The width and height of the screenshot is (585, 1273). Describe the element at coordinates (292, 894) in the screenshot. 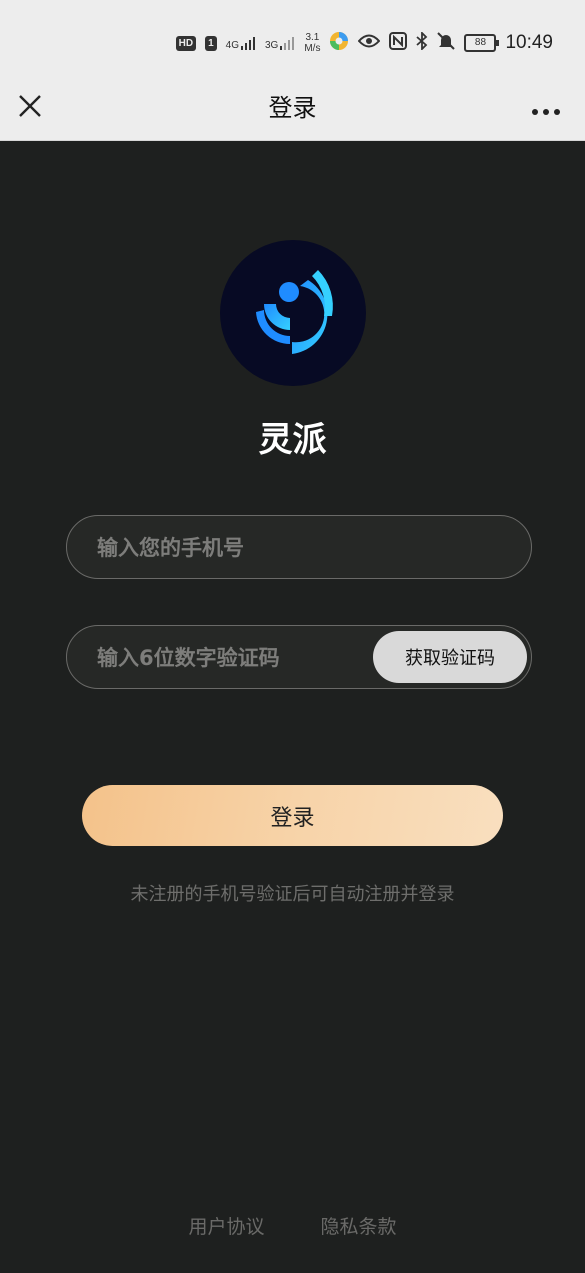

I see `auto-register-hint: 未注册的手机号验证后可自动注册并登录` at that location.